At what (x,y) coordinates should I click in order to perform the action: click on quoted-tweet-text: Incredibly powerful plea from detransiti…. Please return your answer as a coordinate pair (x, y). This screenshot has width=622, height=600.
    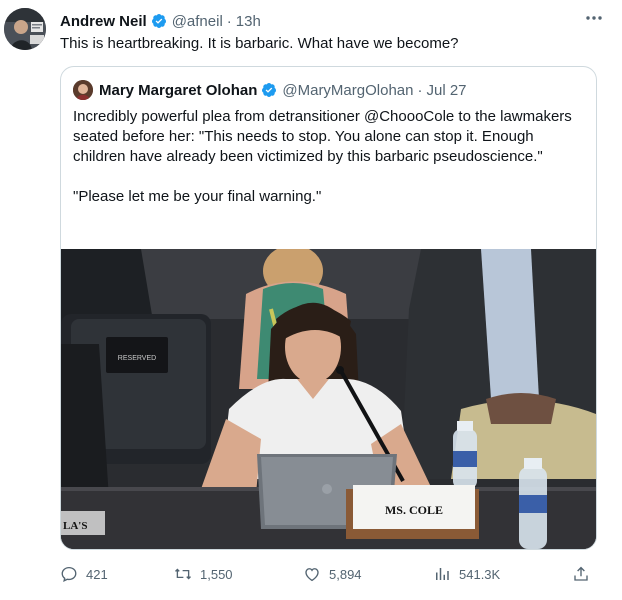
    Looking at the image, I should click on (327, 157).